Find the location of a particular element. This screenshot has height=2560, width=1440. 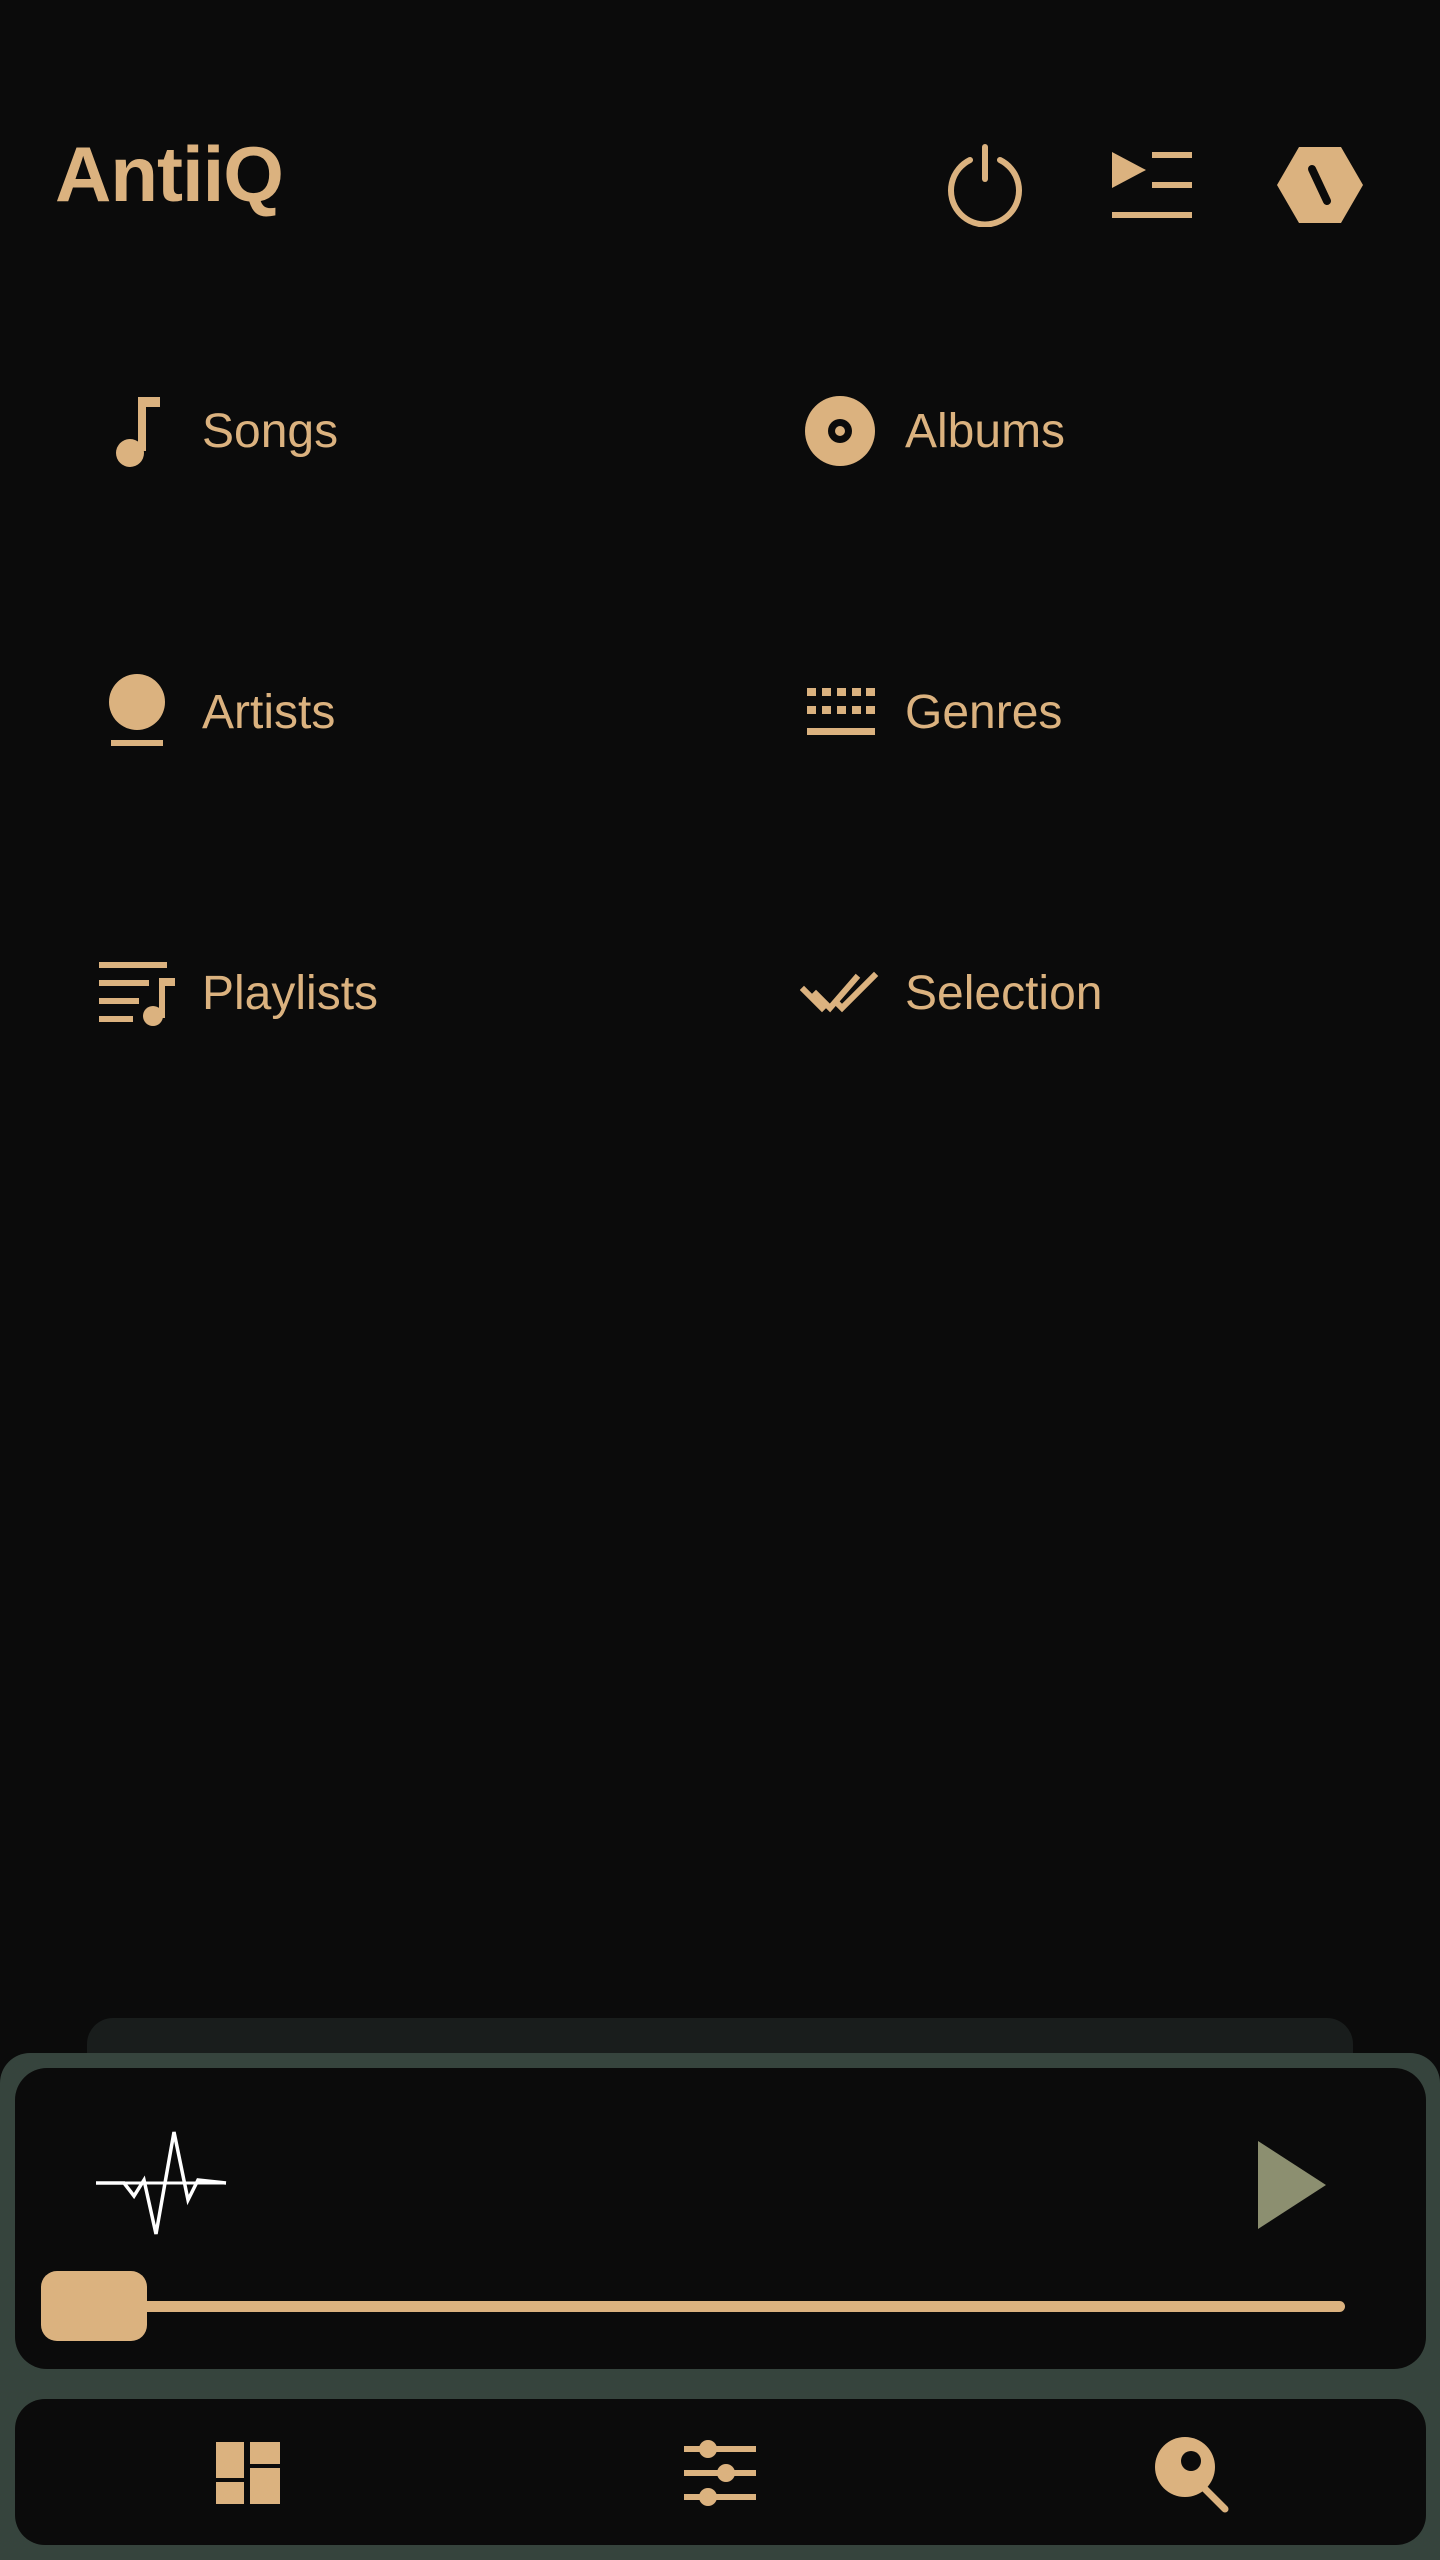

category-songs: Songs is located at coordinates (300, 431).